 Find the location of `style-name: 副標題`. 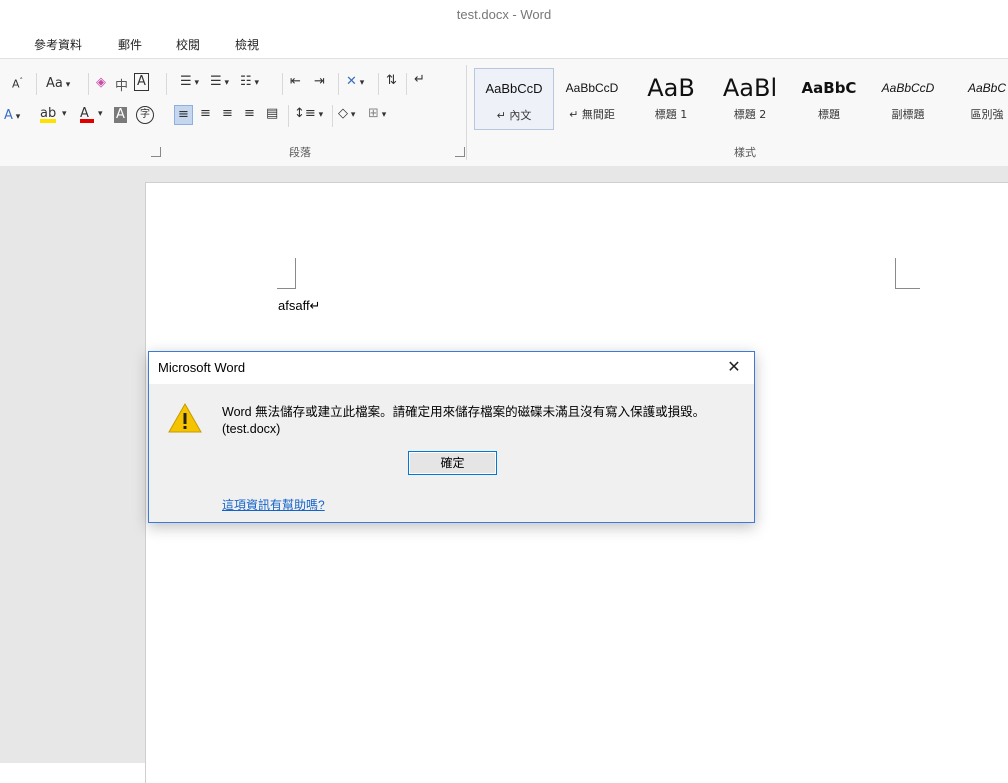

style-name: 副標題 is located at coordinates (908, 114).